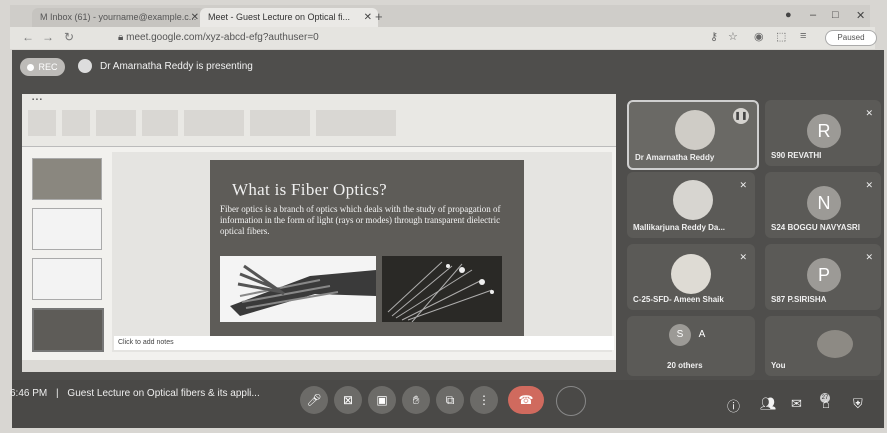 The height and width of the screenshot is (433, 887). I want to click on mic-icon: 🎤︎, so click(314, 400).